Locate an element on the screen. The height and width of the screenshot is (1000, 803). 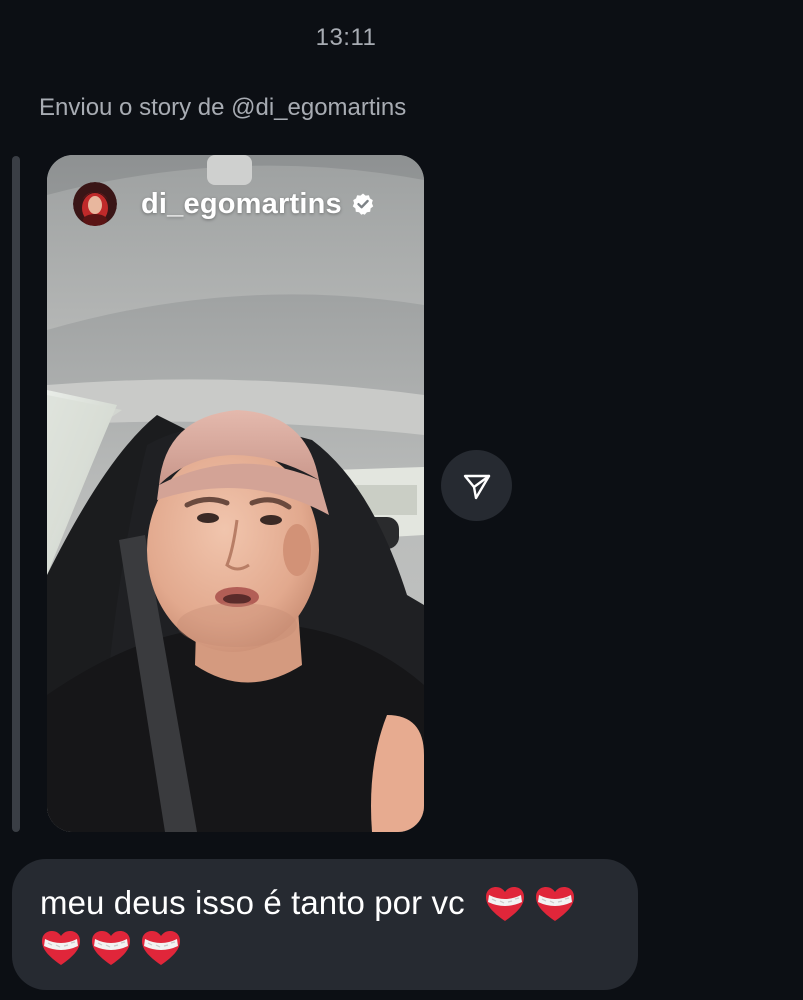
share-story-button is located at coordinates (476, 485).